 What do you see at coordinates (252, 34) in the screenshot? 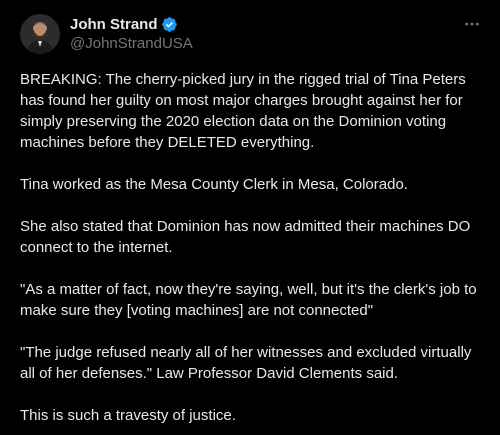
I see `post-header: John Strand @JohnStrandUSA` at bounding box center [252, 34].